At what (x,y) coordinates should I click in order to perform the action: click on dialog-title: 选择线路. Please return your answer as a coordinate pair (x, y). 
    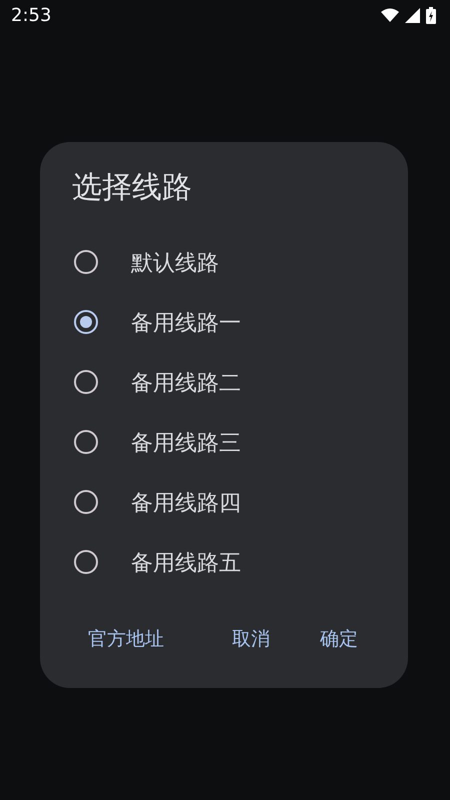
    Looking at the image, I should click on (132, 188).